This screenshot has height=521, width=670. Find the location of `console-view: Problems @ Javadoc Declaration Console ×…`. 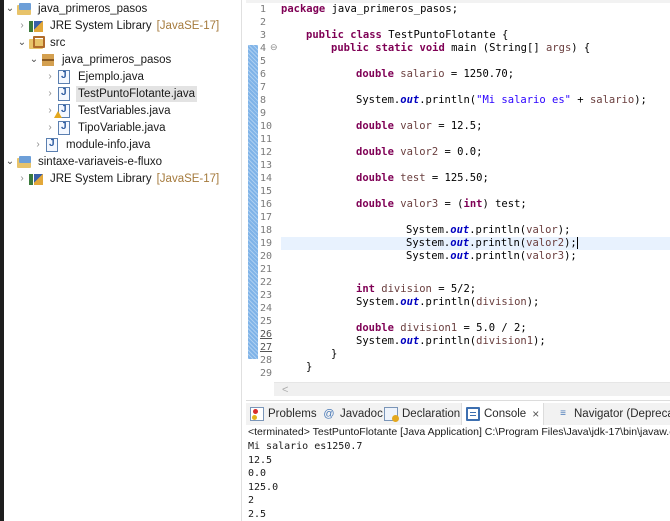

console-view: Problems @ Javadoc Declaration Console ×… is located at coordinates (458, 460).